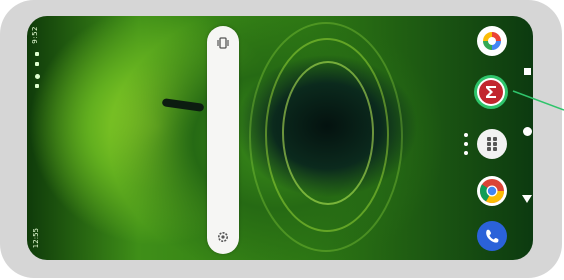 This screenshot has width=564, height=280. What do you see at coordinates (223, 237) in the screenshot?
I see `settings-icon` at bounding box center [223, 237].